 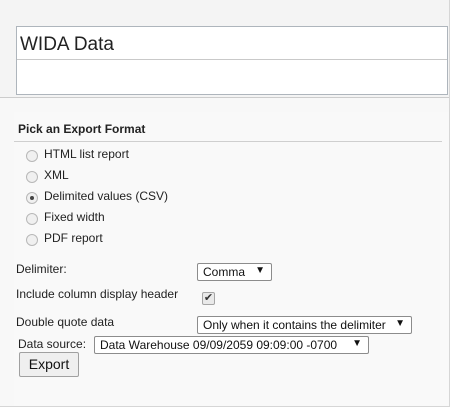 I want to click on checkmark-icon: ✔, so click(x=208, y=298).